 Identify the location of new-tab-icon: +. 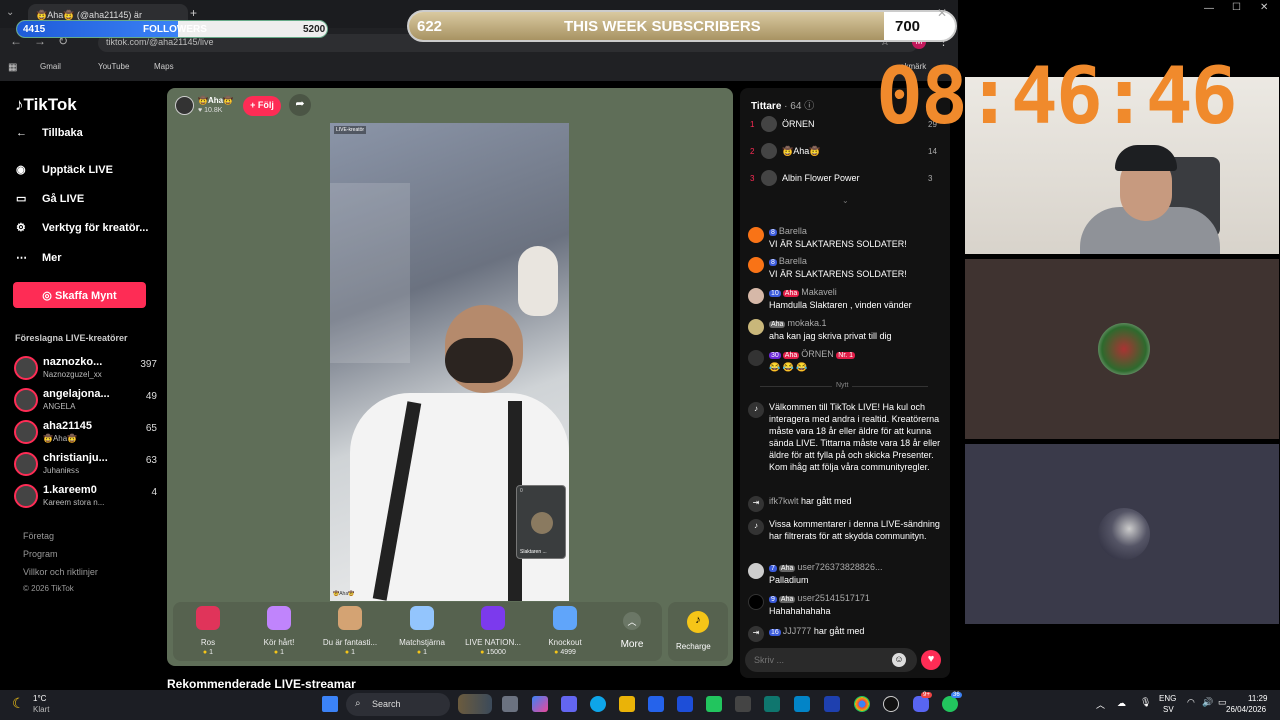
(193, 13).